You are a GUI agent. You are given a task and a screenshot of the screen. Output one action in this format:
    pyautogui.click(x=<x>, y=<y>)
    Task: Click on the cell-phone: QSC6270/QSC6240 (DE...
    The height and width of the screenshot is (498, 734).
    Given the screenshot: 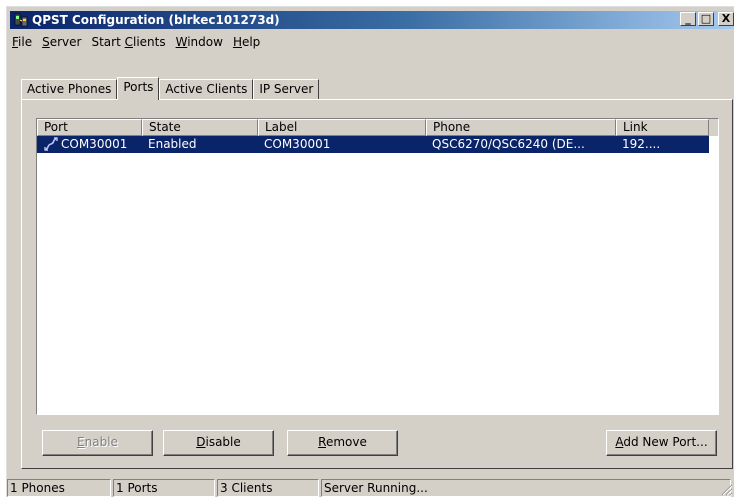 What is the action you would take?
    pyautogui.click(x=508, y=144)
    